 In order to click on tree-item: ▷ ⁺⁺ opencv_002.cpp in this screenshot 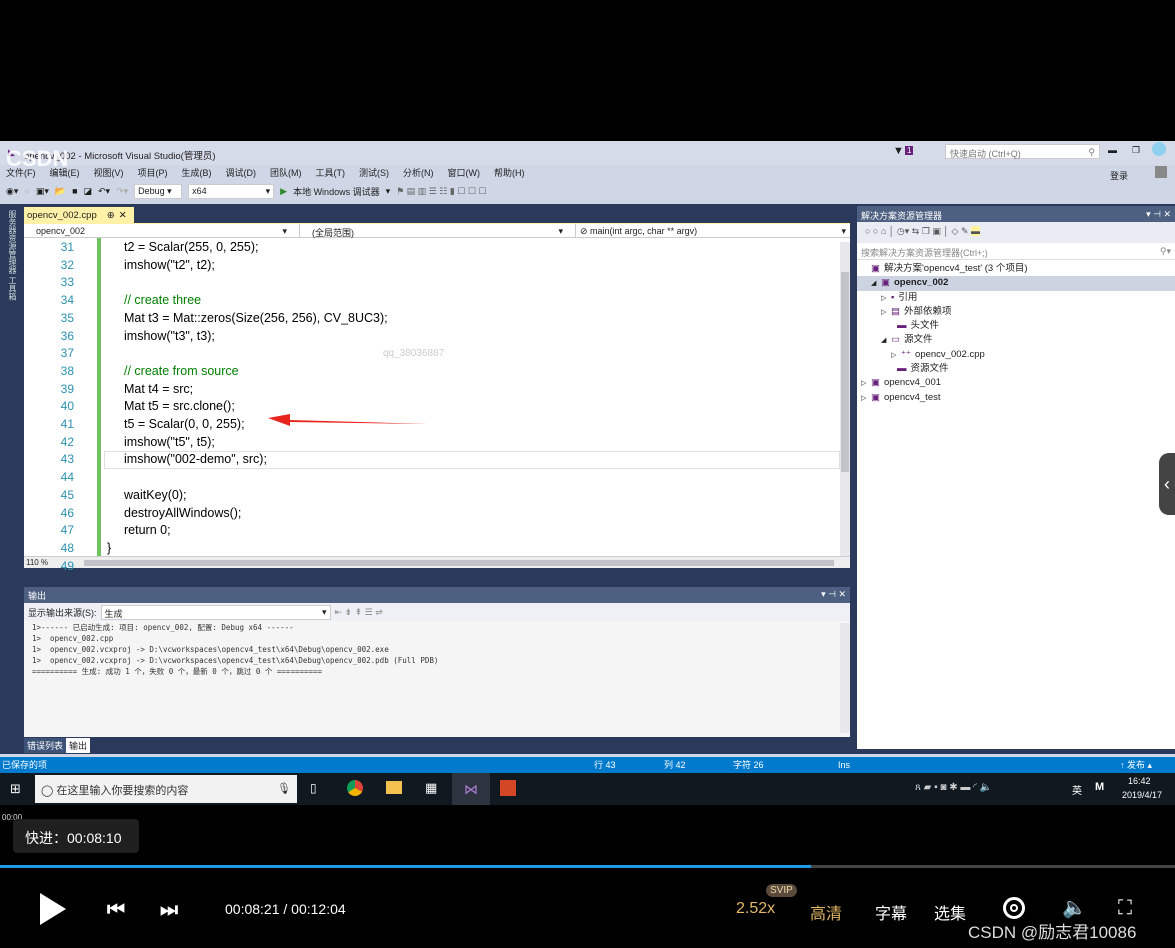, I will do `click(1016, 355)`.